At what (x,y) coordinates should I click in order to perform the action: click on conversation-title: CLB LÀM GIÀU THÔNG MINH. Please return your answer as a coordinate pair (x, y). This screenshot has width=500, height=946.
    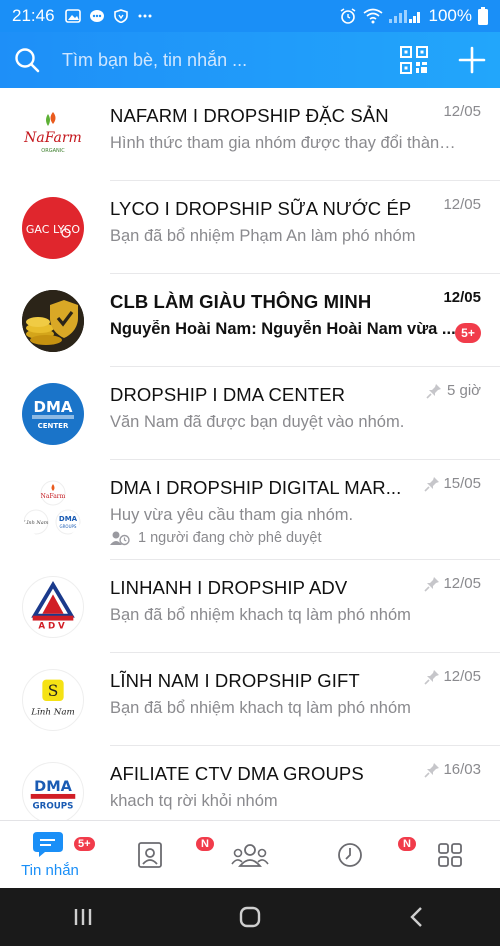
    Looking at the image, I should click on (241, 301).